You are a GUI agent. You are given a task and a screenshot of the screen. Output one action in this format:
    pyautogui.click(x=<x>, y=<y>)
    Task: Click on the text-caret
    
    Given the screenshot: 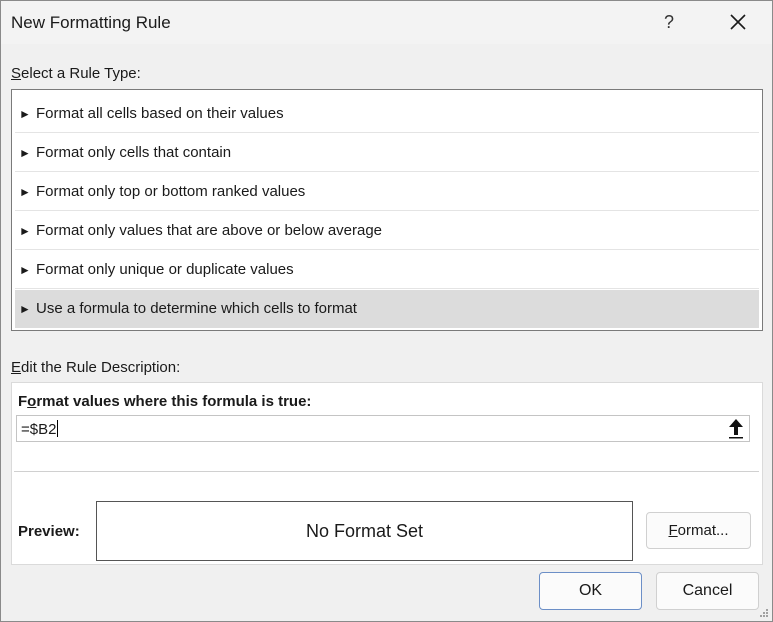 What is the action you would take?
    pyautogui.click(x=58, y=428)
    